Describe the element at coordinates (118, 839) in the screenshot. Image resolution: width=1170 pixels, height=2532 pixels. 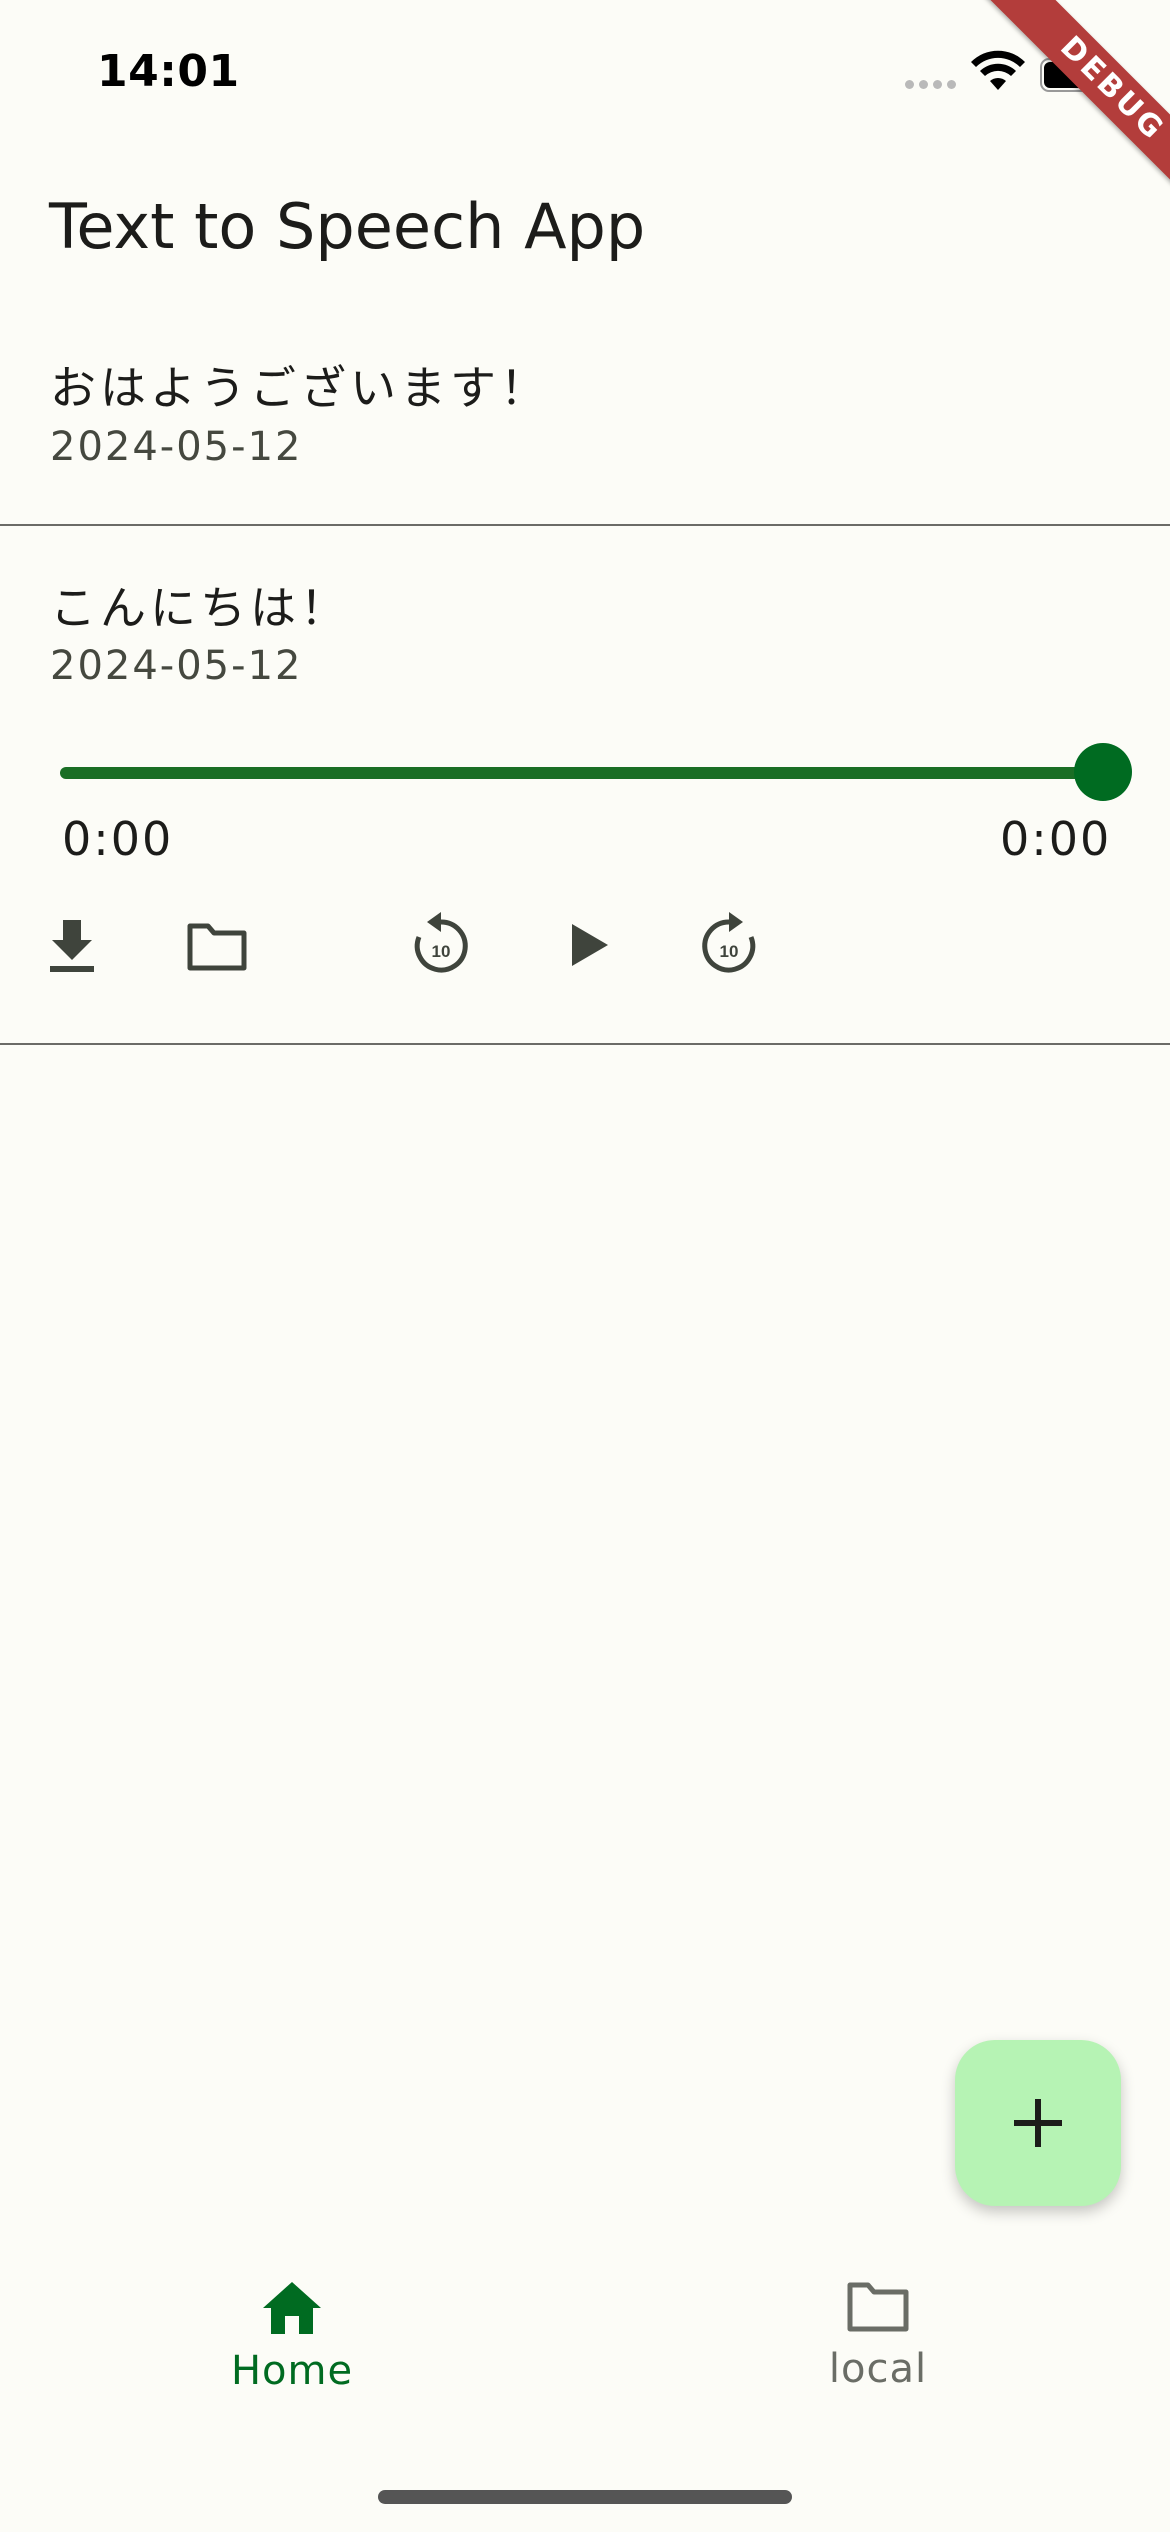
I see `position-time: 0:00` at that location.